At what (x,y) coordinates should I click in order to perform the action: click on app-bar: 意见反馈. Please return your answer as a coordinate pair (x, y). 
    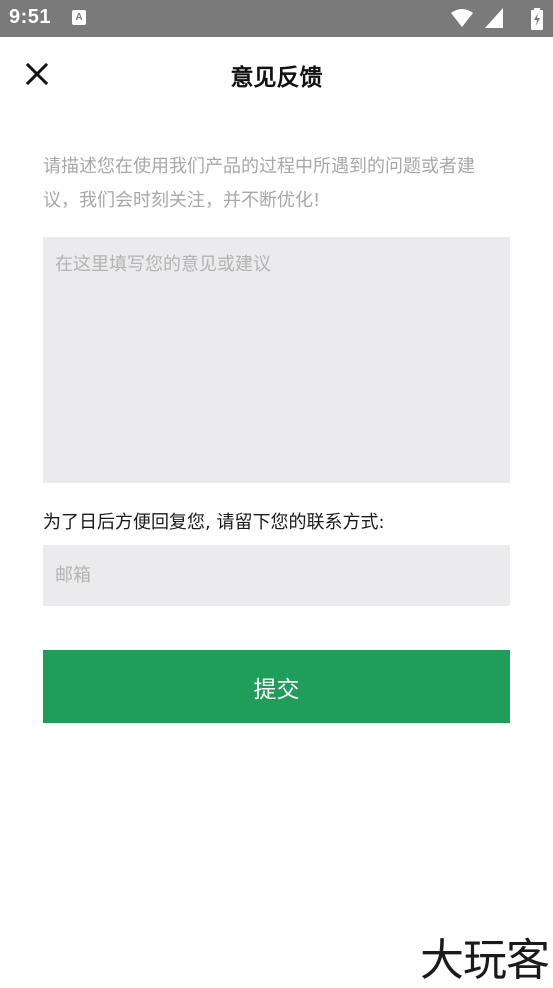
    Looking at the image, I should click on (276, 74).